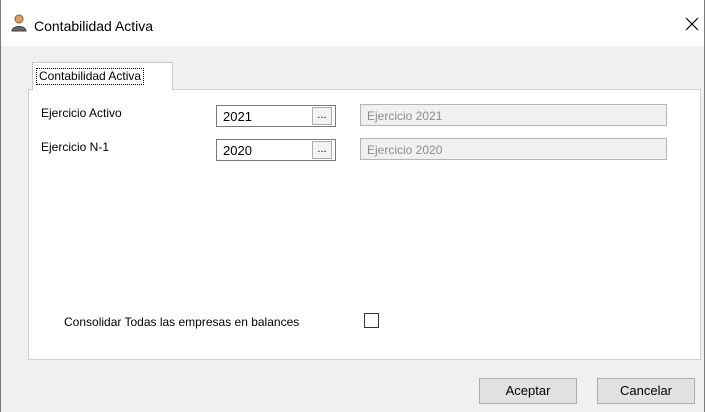 The image size is (705, 412). I want to click on tab-contabilidad-activa: Contabilidad Activa, so click(102, 76).